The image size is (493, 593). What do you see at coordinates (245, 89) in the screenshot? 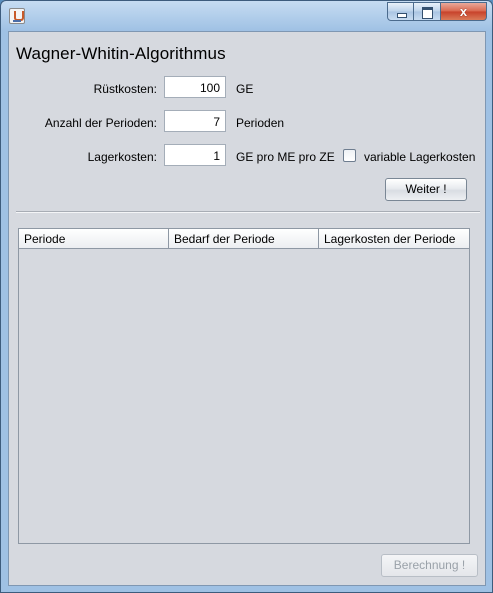
I see `ruestkosten-unit: GE` at bounding box center [245, 89].